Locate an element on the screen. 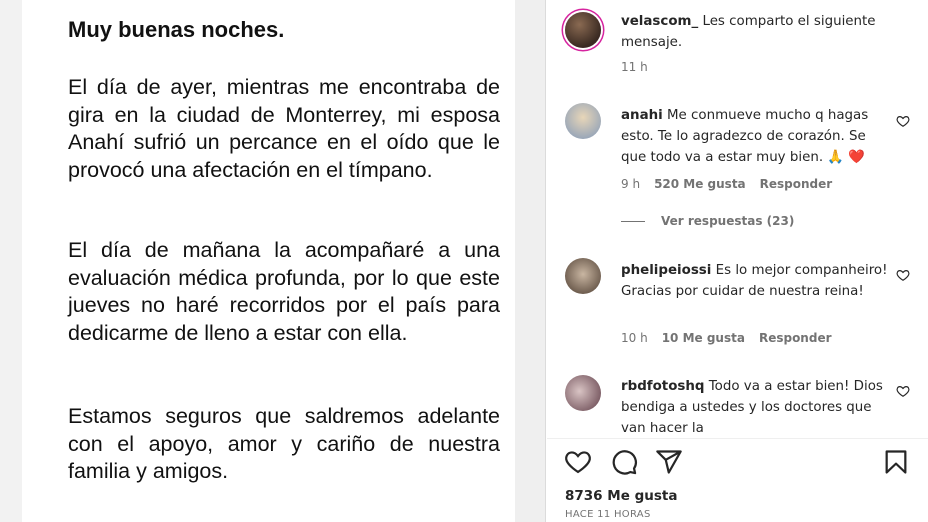 This screenshot has height=522, width=928. image-margin-right is located at coordinates (530, 261).